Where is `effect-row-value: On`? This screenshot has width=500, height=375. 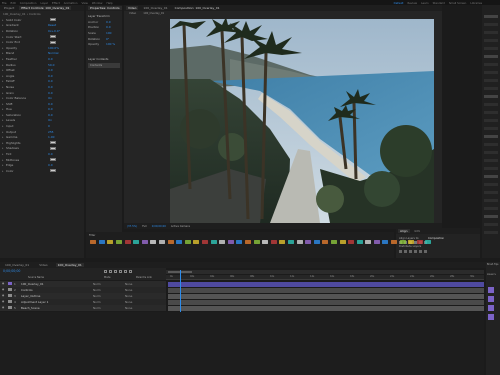
effect-row-value: On is located at coordinates (50, 98).